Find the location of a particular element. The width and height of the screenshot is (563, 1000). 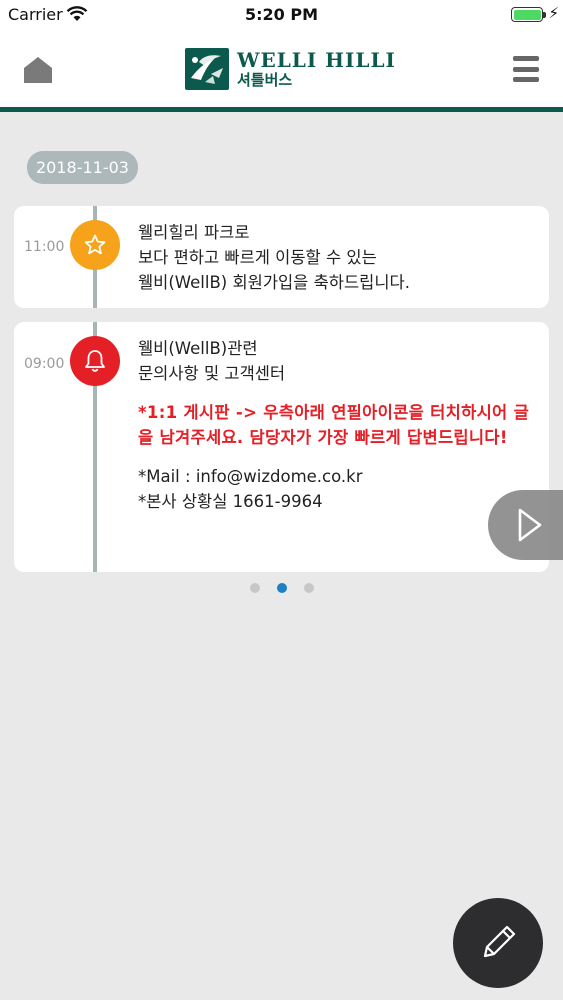

brand-logo: WELLI HILLI 셔틀버스 is located at coordinates (290, 69).